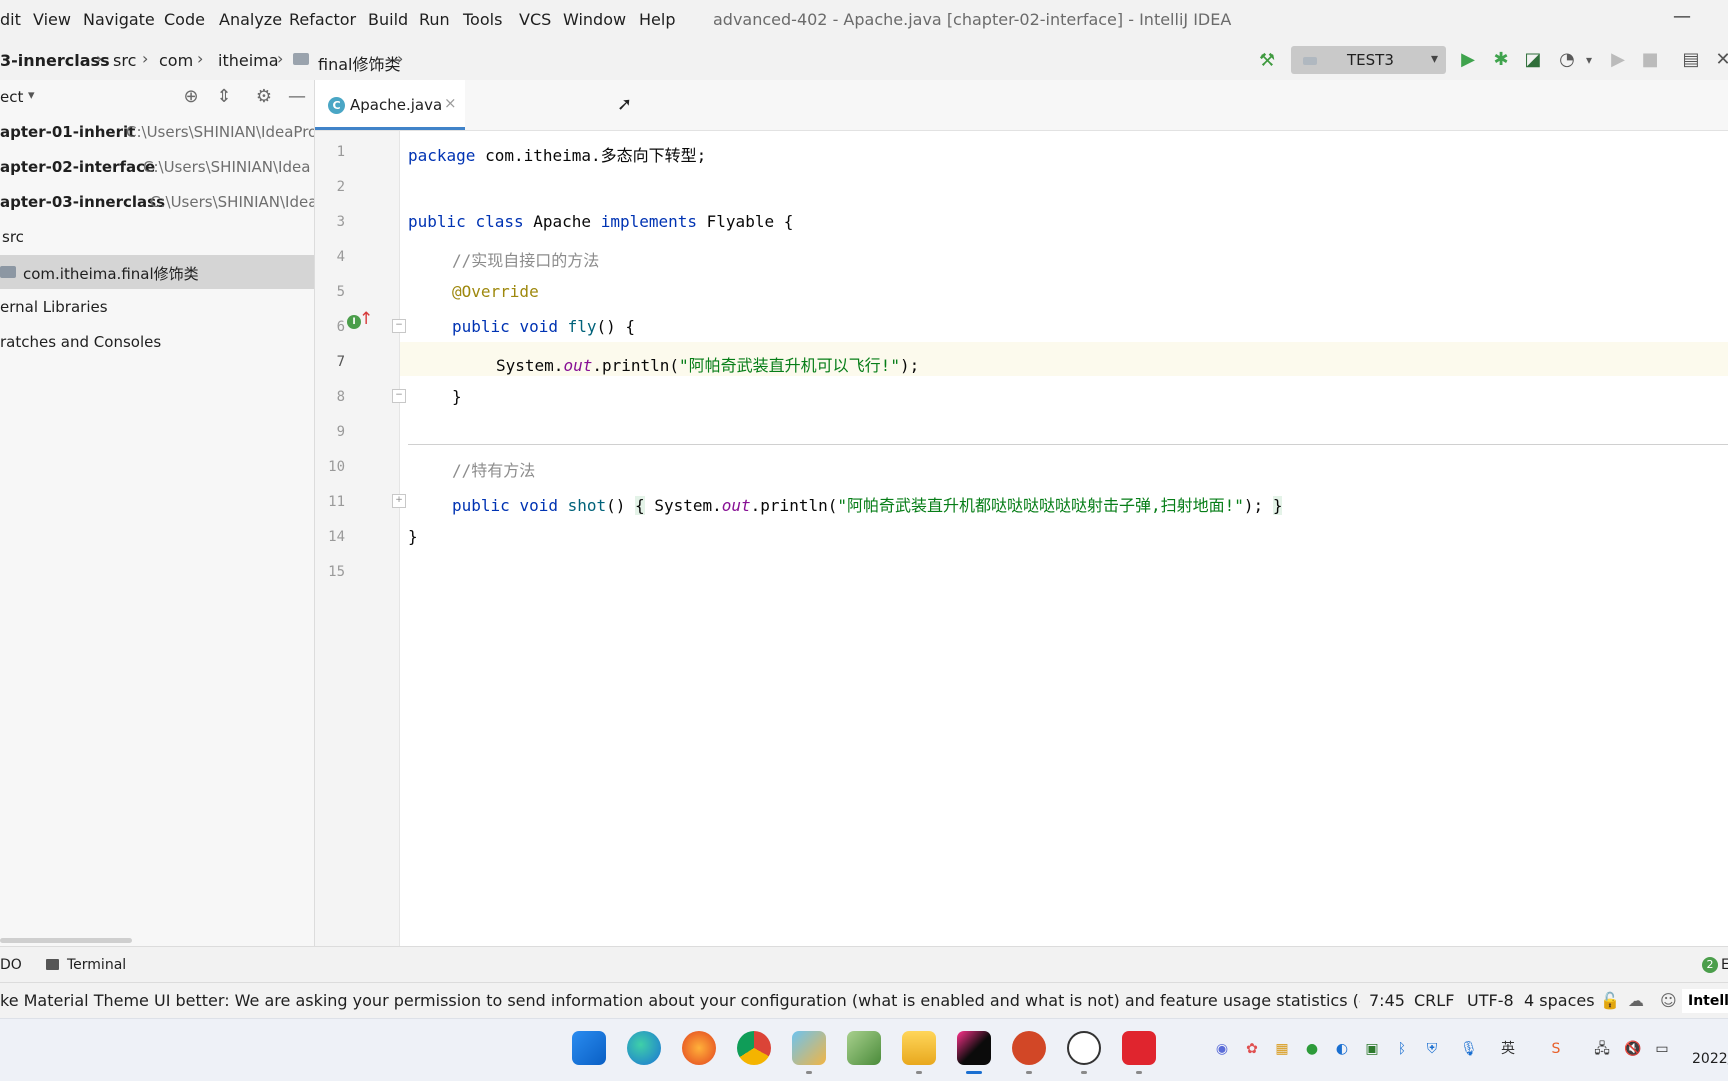 The width and height of the screenshot is (1728, 1081). I want to click on caret-position: 7:45, so click(1387, 1000).